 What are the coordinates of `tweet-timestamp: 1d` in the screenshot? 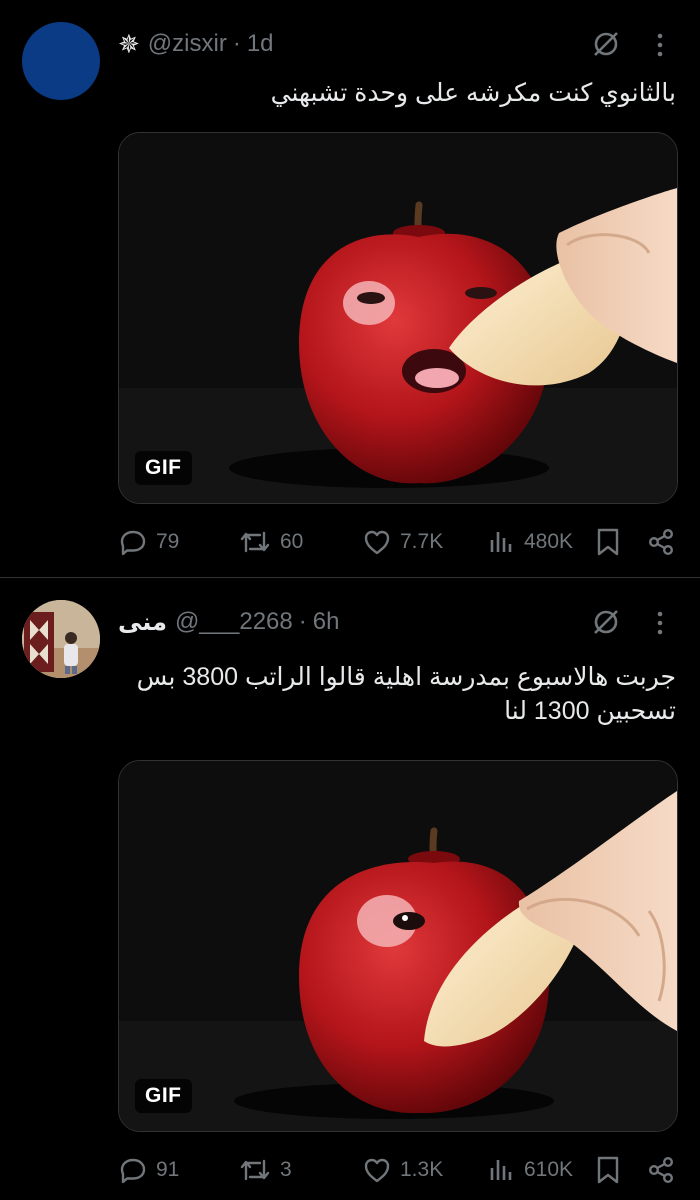 It's located at (260, 44).